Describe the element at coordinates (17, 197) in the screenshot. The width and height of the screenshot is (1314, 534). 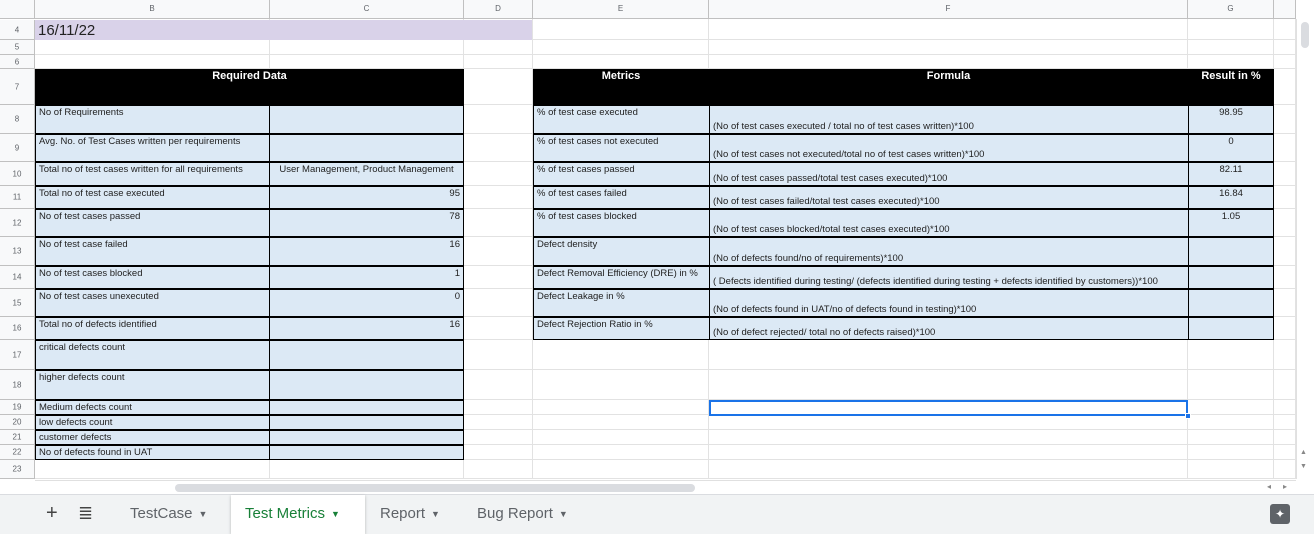
I see `row-header: 11` at that location.